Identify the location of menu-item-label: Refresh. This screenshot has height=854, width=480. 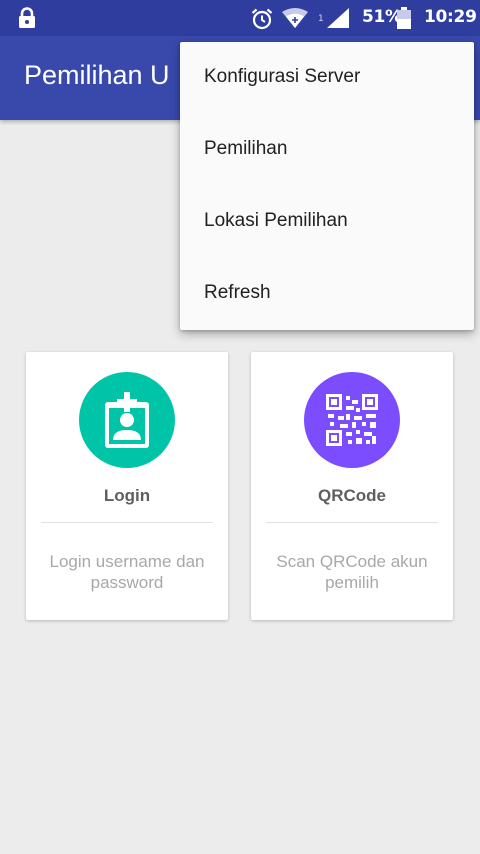
(237, 292).